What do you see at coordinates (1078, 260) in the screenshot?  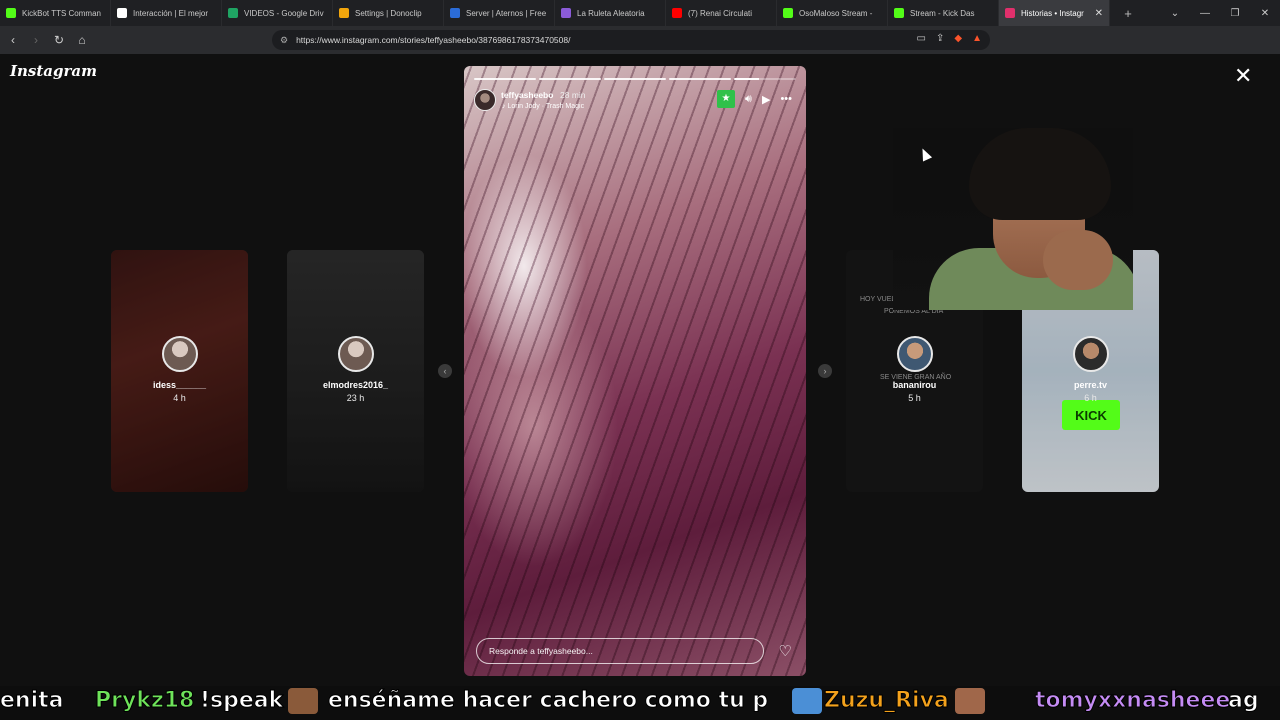 I see `webcam-person-hand` at bounding box center [1078, 260].